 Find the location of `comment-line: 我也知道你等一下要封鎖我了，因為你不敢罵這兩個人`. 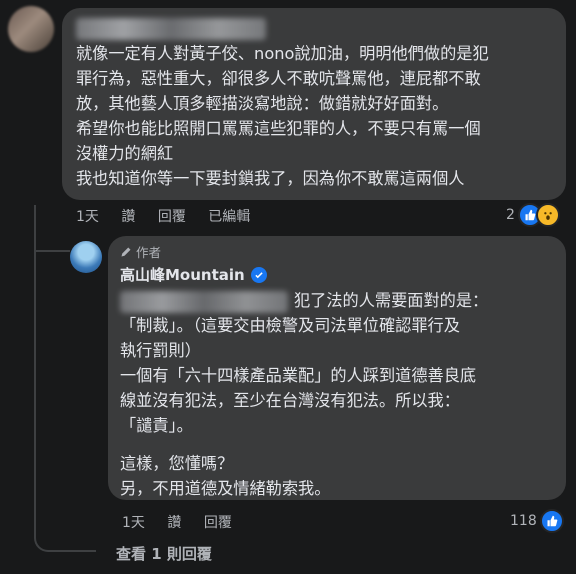

comment-line: 我也知道你等一下要封鎖我了，因為你不敢罵這兩個人 is located at coordinates (270, 178).